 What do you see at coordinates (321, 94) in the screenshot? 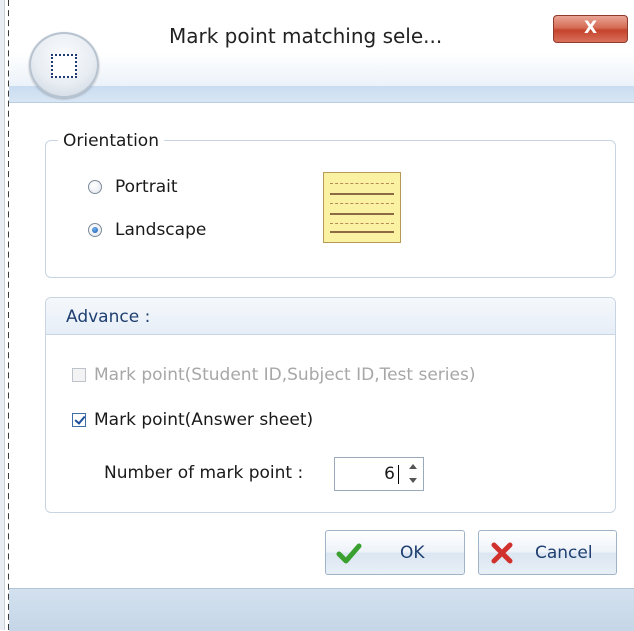
I see `title-bar-ribbon` at bounding box center [321, 94].